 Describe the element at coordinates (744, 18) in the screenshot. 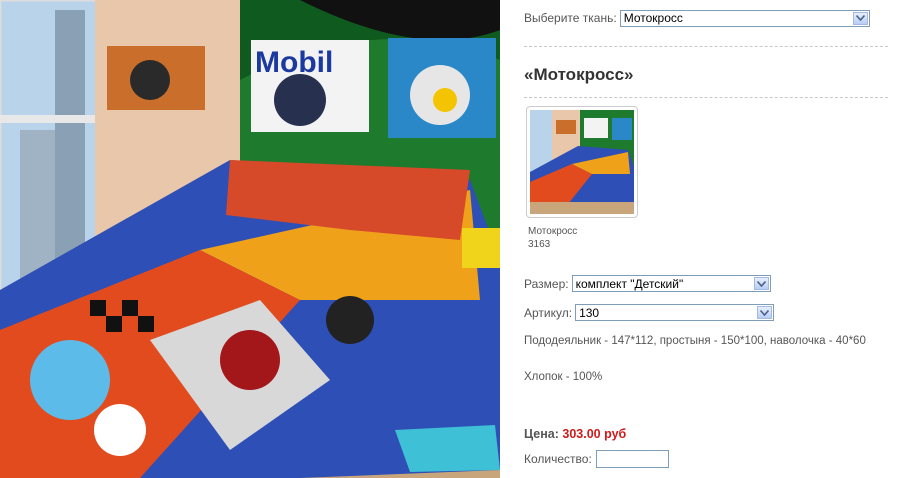

I see `fabric-select: Мотокросс` at that location.